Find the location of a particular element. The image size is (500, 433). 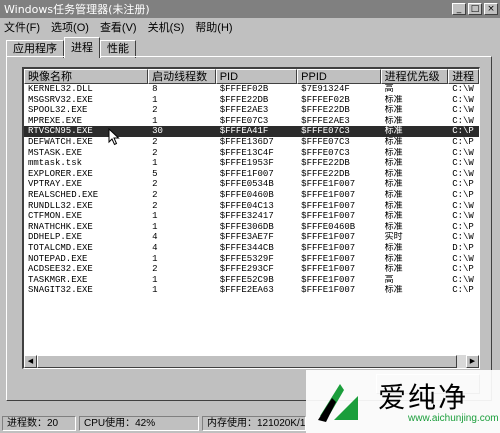

process-row: SNAGIT32.EXE 1 $FFFE2EA63 $FFFE1F007 标准 C:\P is located at coordinates (251, 290).